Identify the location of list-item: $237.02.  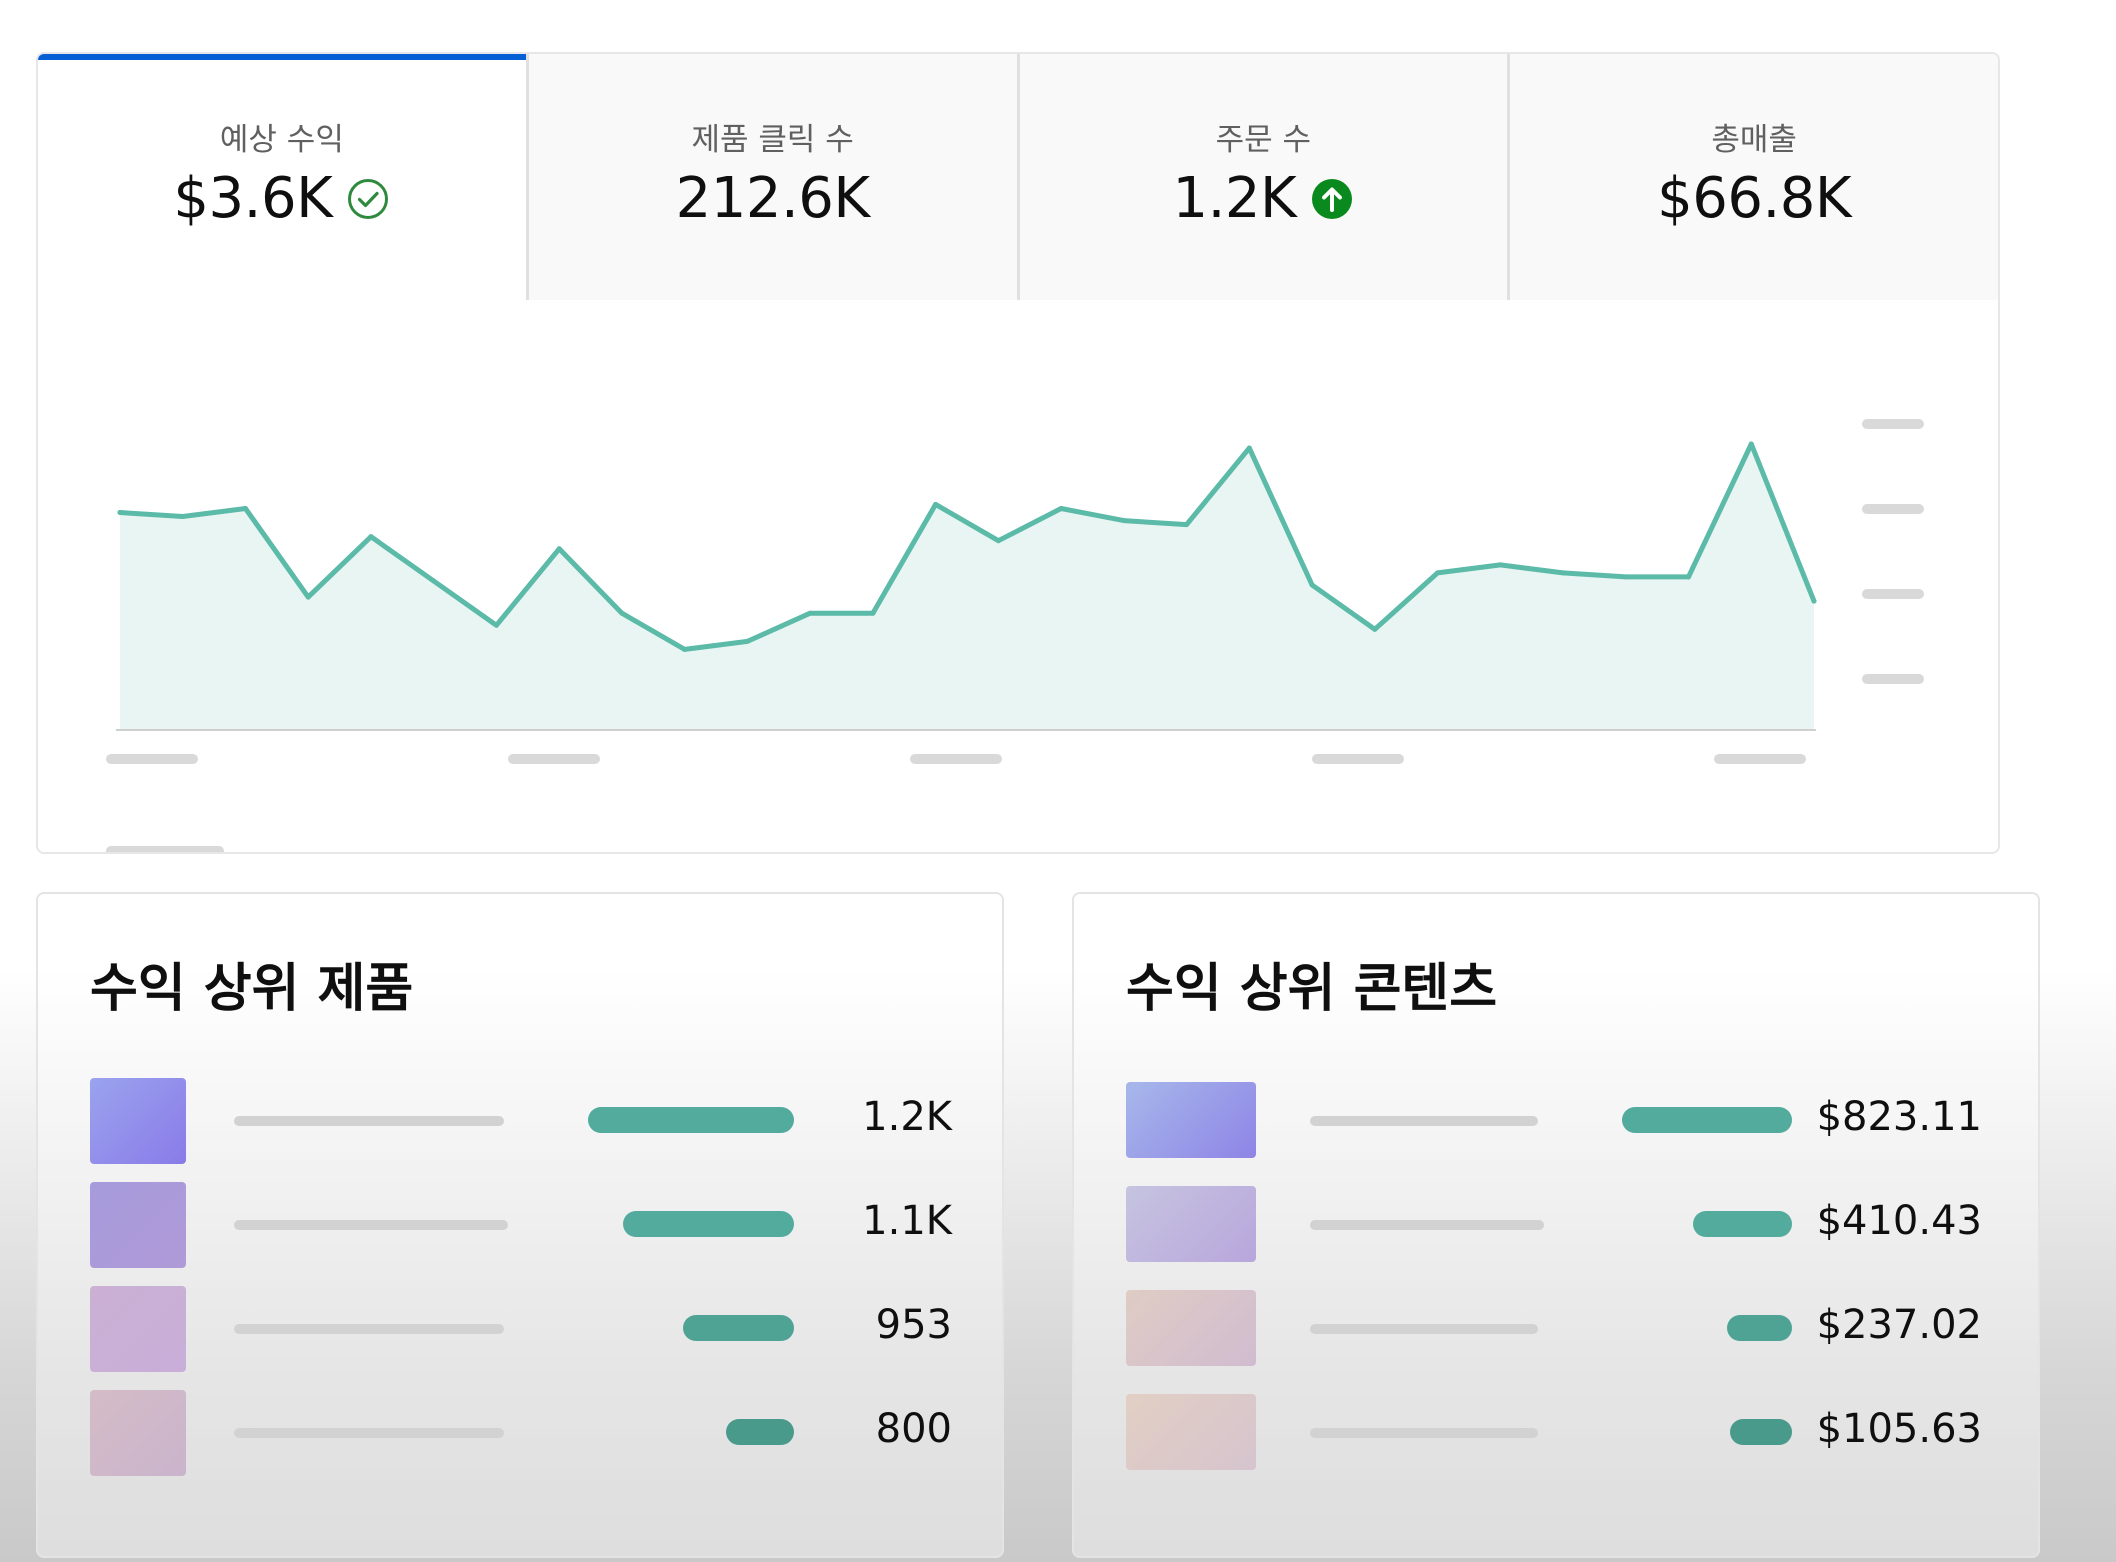
(1556, 1329).